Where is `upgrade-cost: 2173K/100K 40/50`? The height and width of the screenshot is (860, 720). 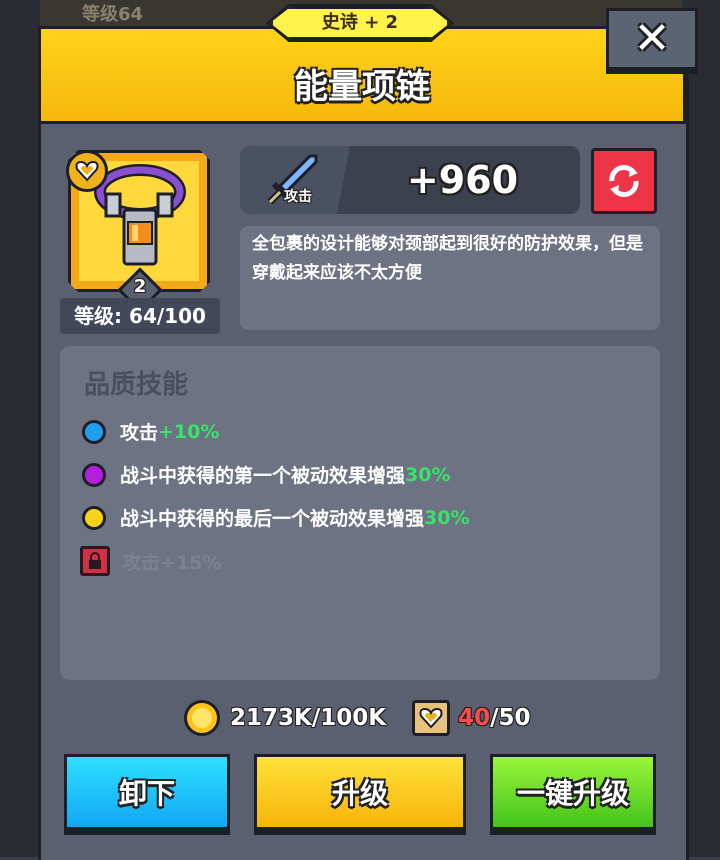 upgrade-cost: 2173K/100K 40/50 is located at coordinates (357, 718).